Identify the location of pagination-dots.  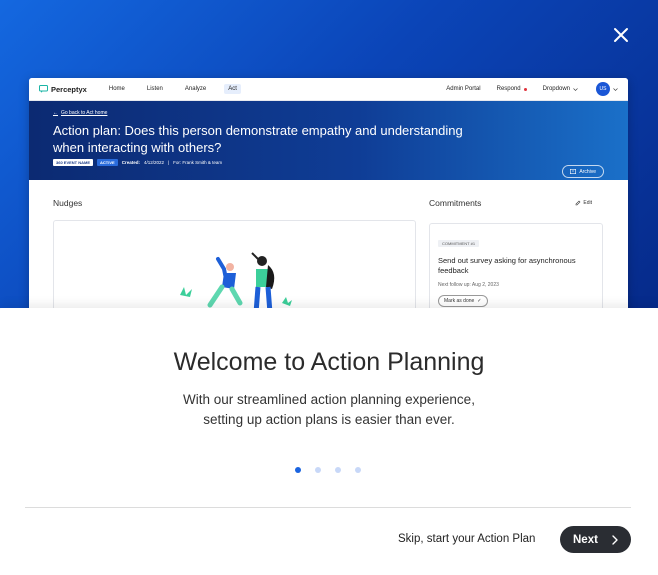
(328, 470).